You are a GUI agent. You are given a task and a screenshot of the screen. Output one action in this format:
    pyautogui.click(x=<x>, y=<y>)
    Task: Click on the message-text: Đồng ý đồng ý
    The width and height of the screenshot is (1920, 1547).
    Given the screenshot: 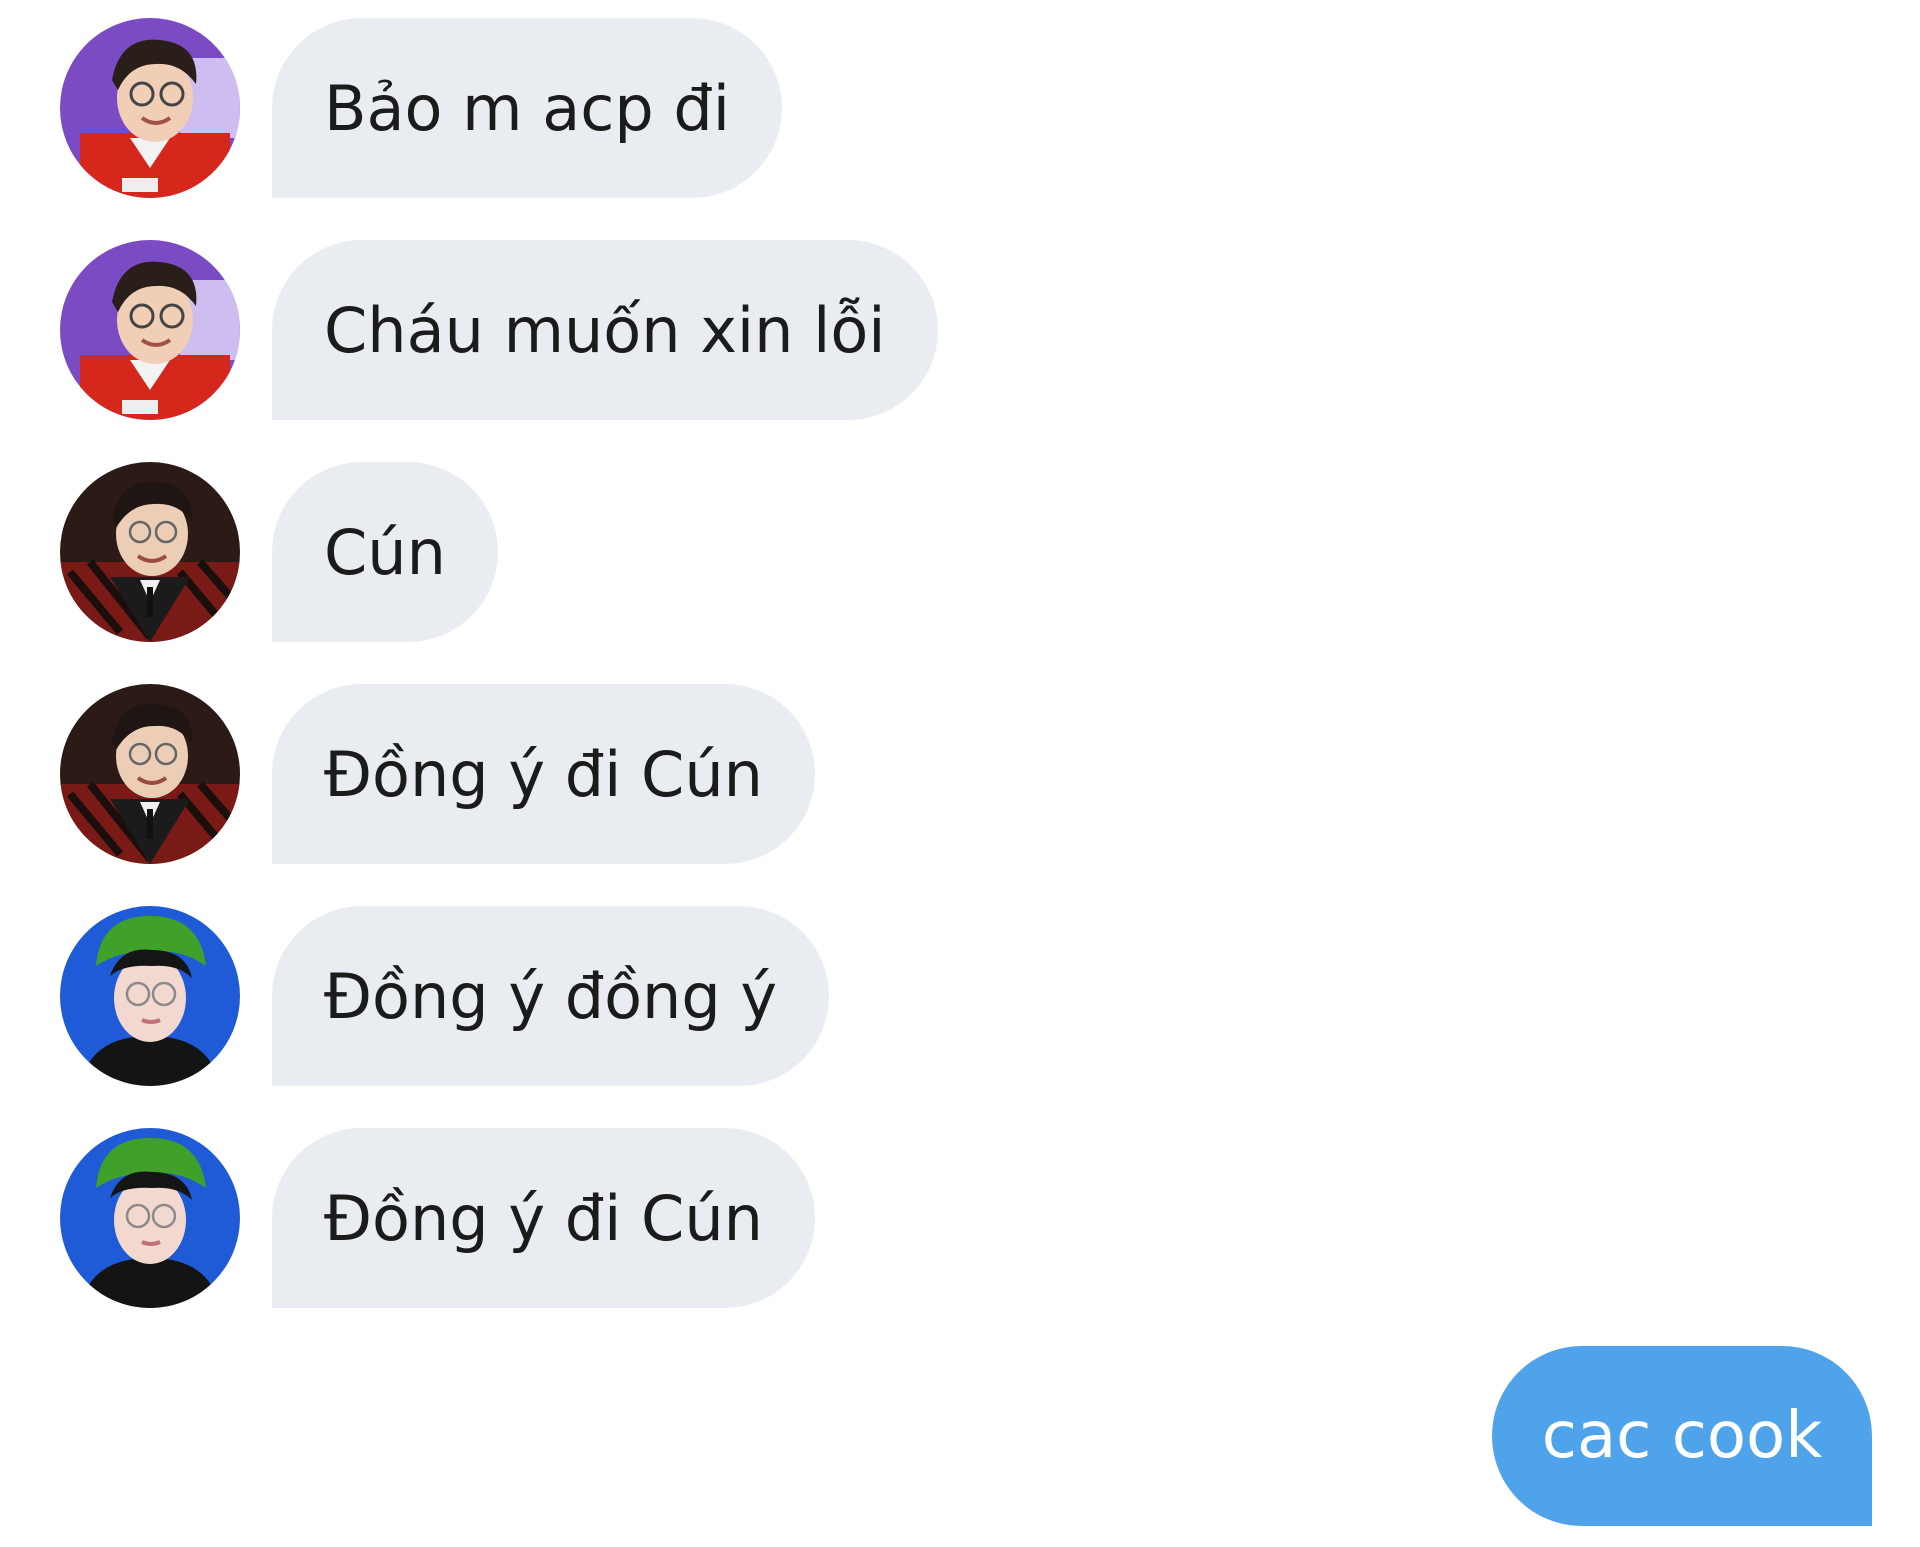 What is the action you would take?
    pyautogui.click(x=551, y=996)
    